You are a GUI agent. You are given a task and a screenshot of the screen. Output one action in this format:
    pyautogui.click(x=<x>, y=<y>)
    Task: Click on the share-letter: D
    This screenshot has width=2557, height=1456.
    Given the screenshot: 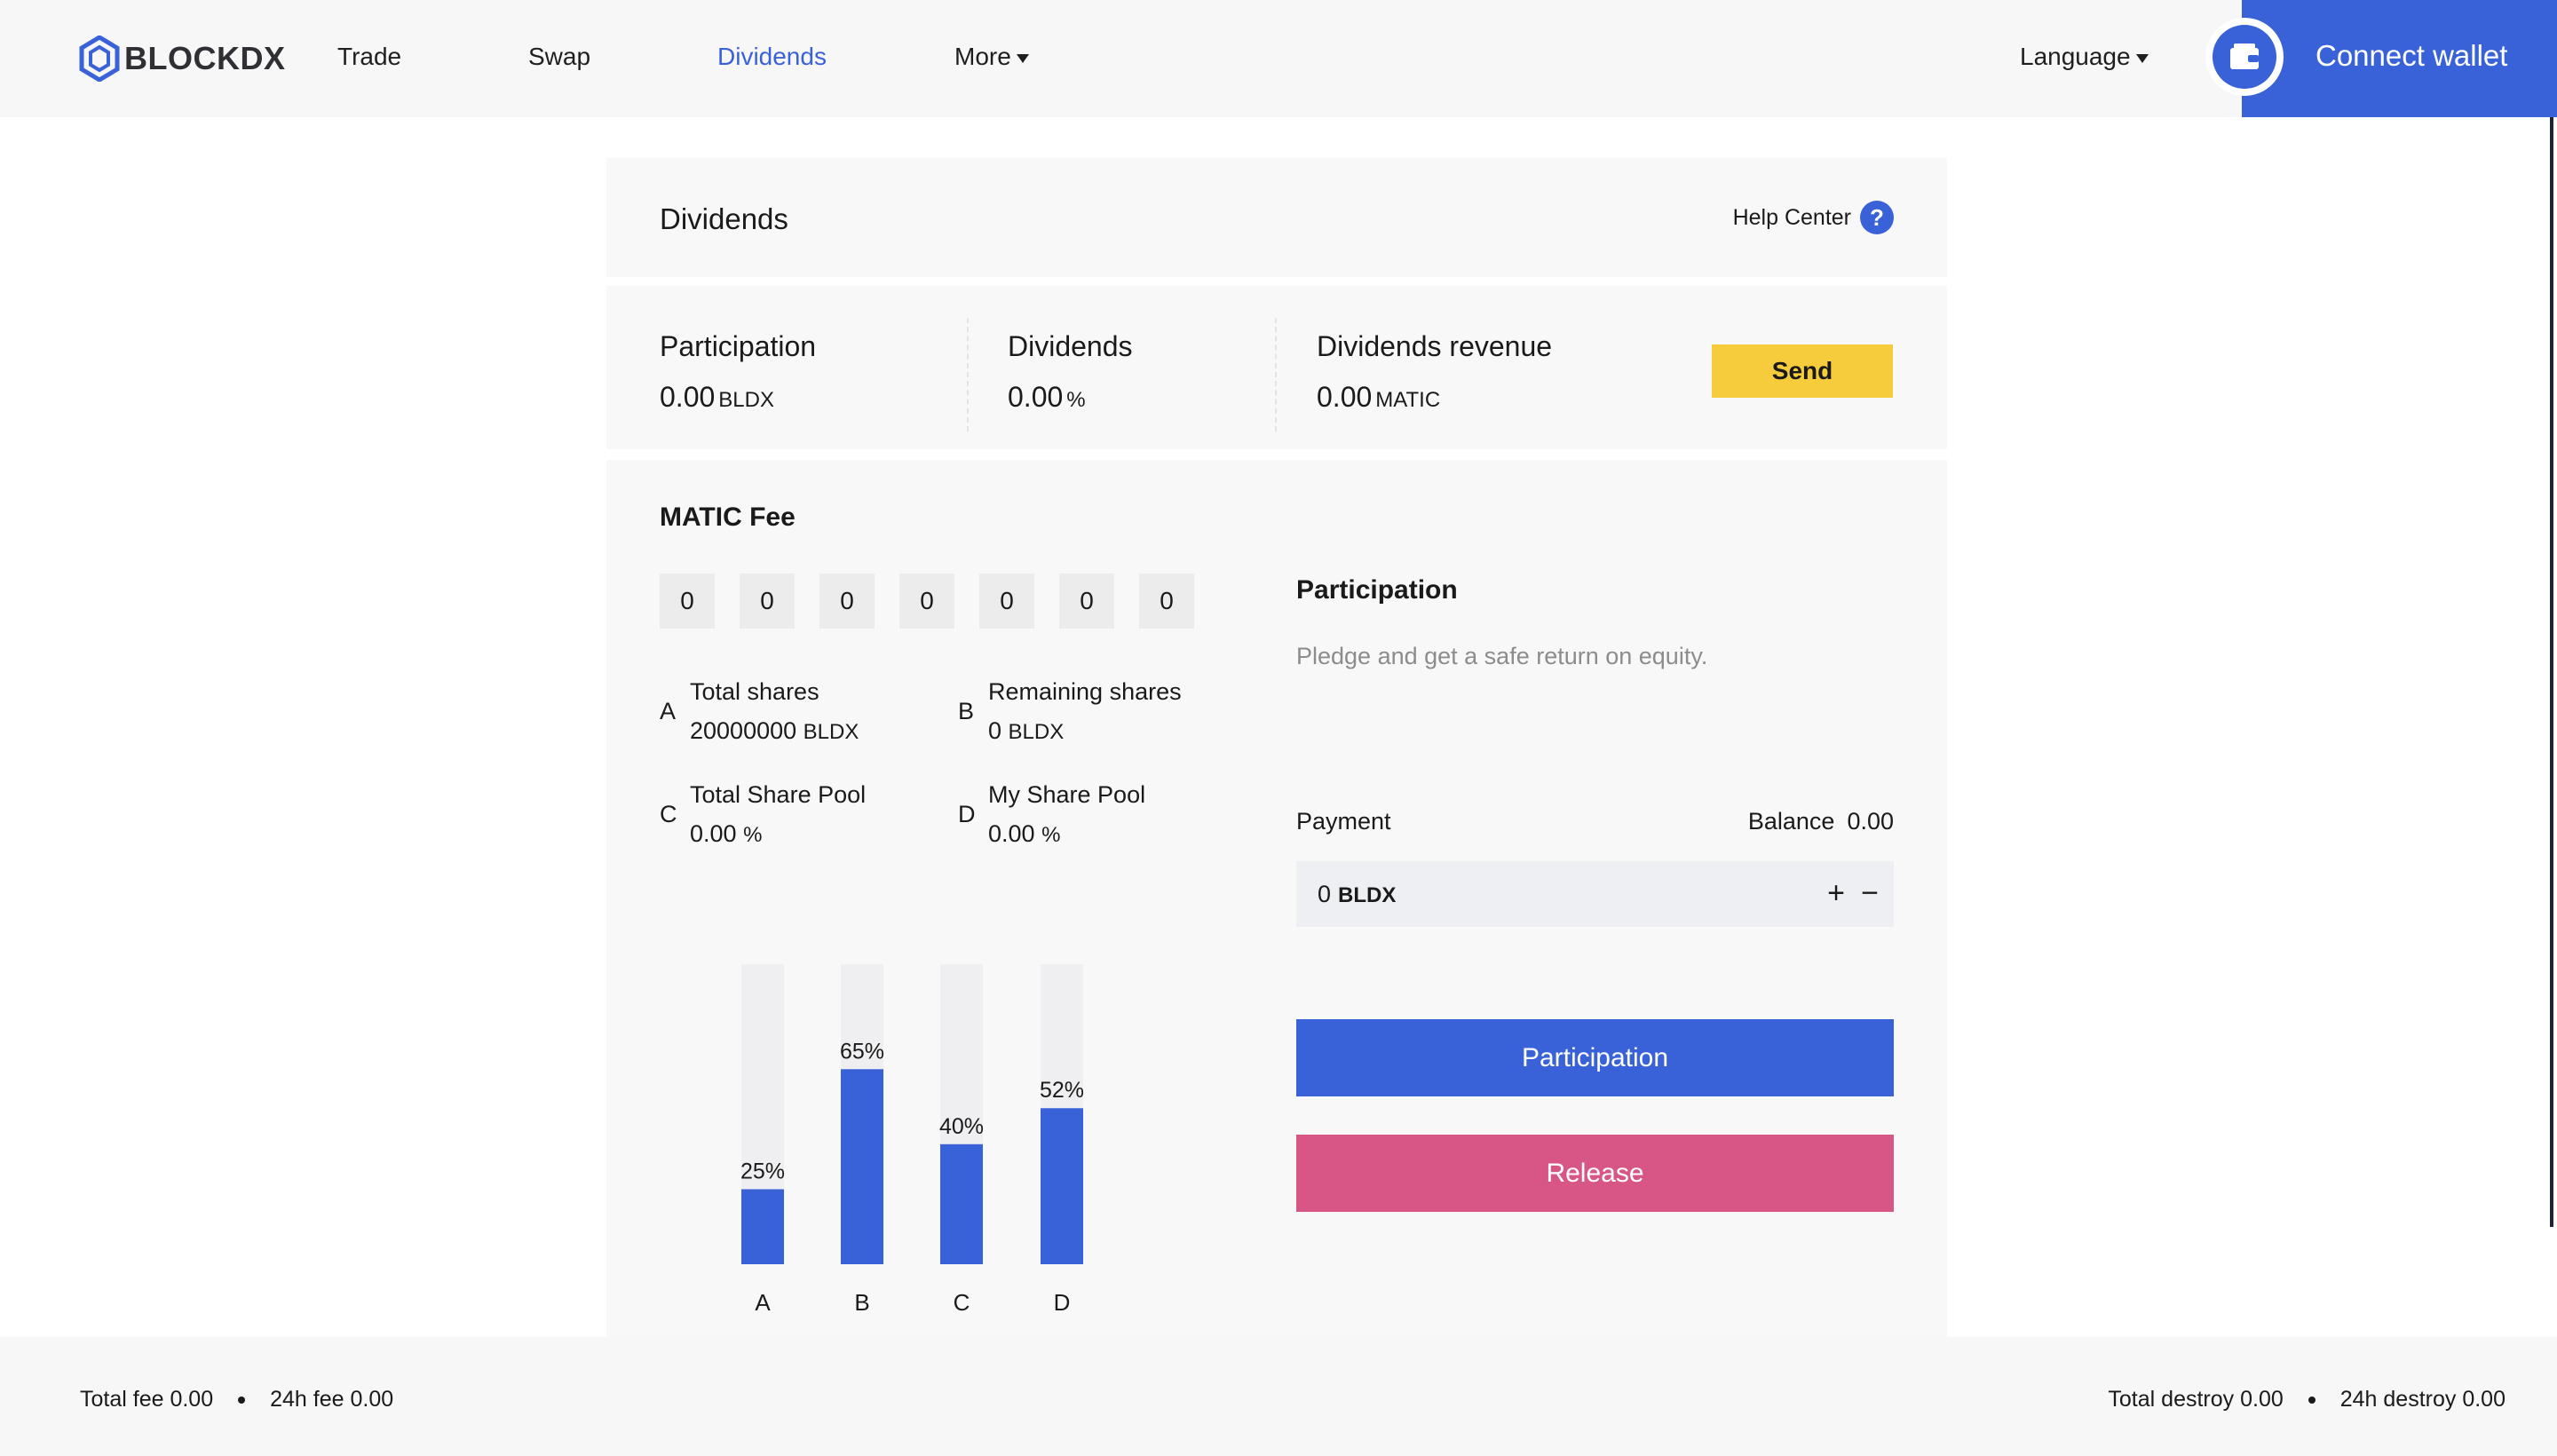 What is the action you would take?
    pyautogui.click(x=967, y=814)
    